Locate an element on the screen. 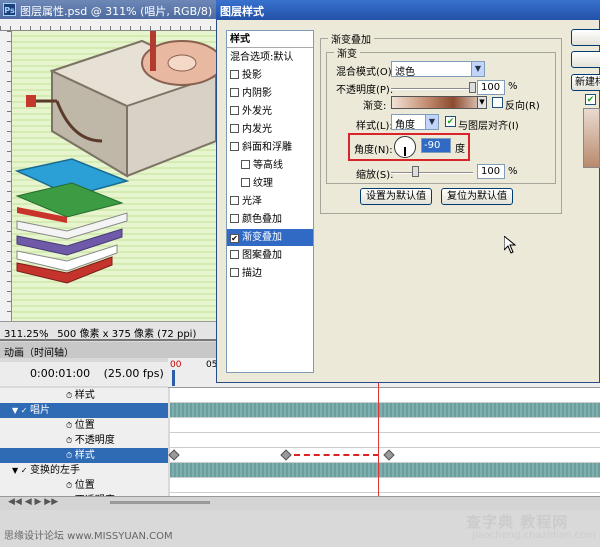 This screenshot has width=600, height=547. angle-input: -90 is located at coordinates (436, 145).